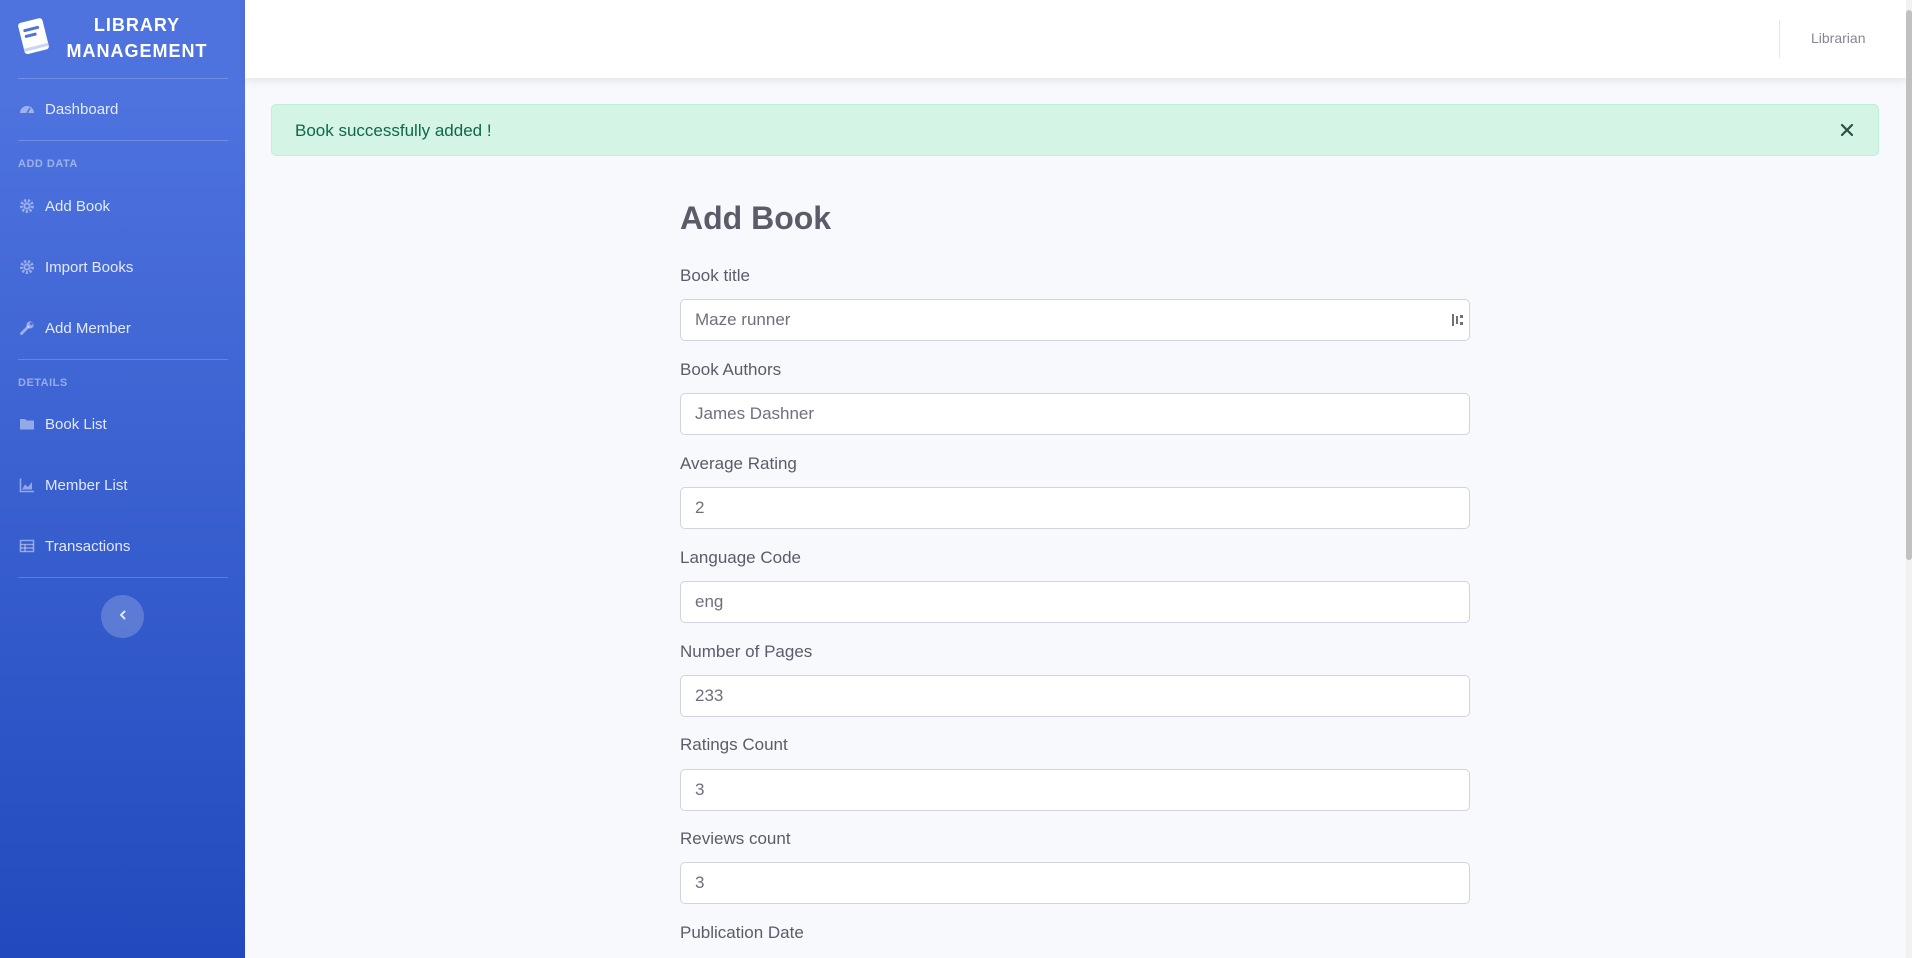 The height and width of the screenshot is (958, 1912). I want to click on number-of-pages-label: Number of Pages, so click(746, 651).